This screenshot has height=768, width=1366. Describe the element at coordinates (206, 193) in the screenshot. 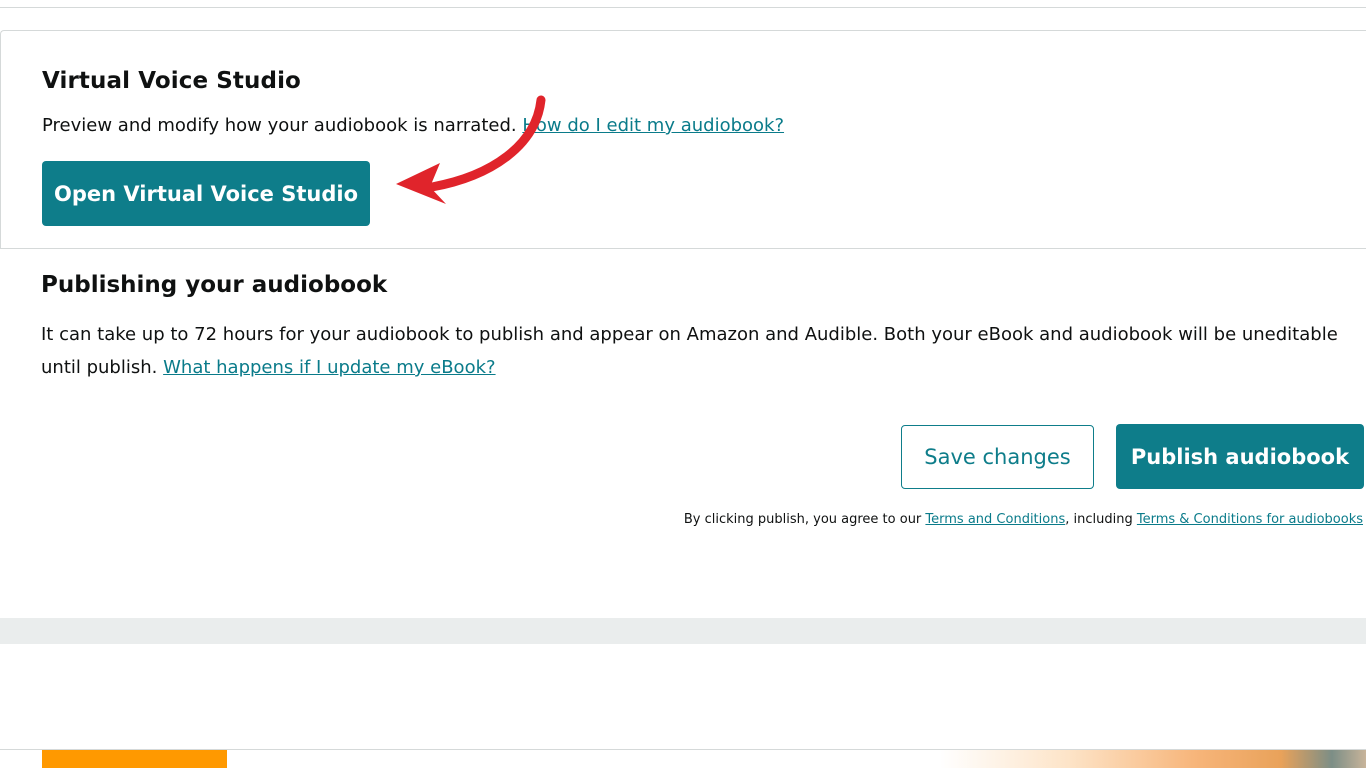

I see `open-virtual-voice-studio-button: Open Virtual Voice Studio` at that location.